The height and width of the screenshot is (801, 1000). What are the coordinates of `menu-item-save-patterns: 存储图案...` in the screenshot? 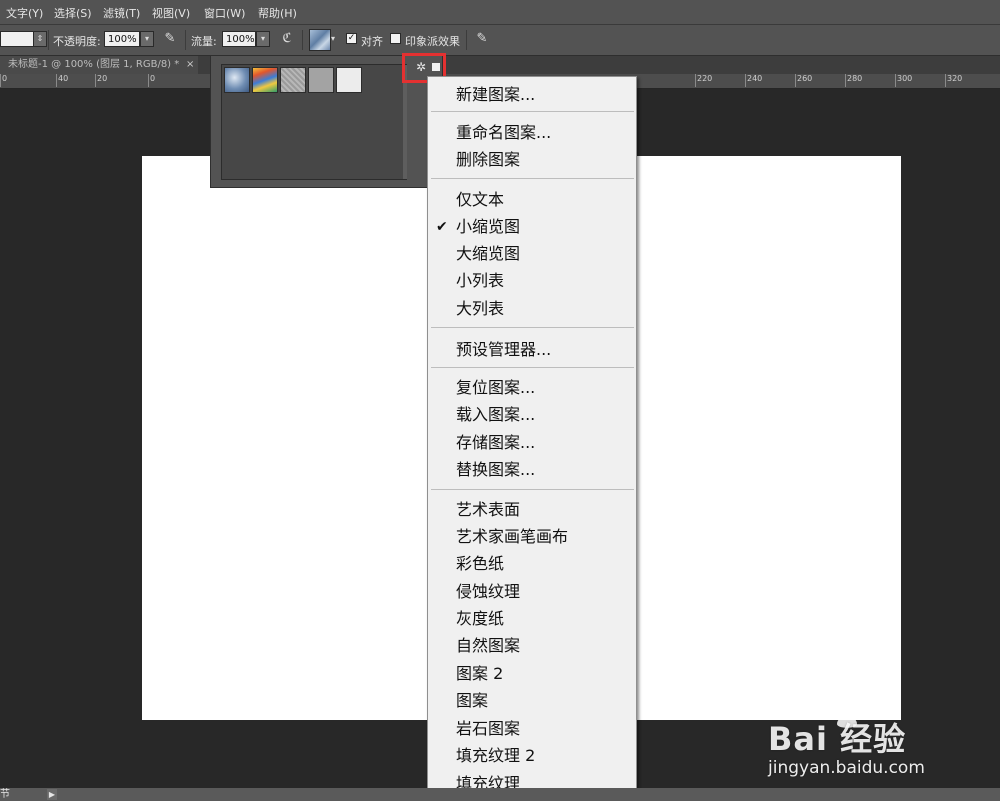 It's located at (495, 443).